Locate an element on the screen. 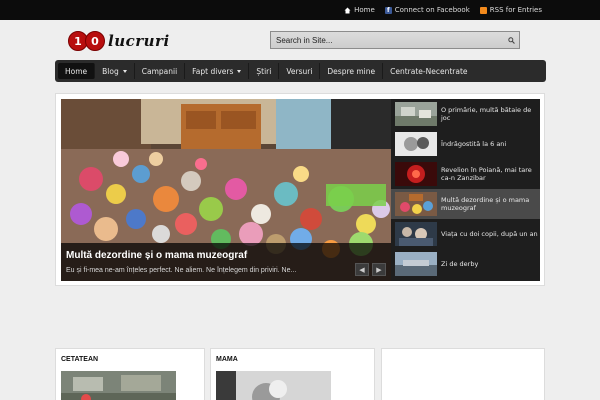 The image size is (600, 400). nav-item-fapt-divers: Fapt divers is located at coordinates (217, 71).